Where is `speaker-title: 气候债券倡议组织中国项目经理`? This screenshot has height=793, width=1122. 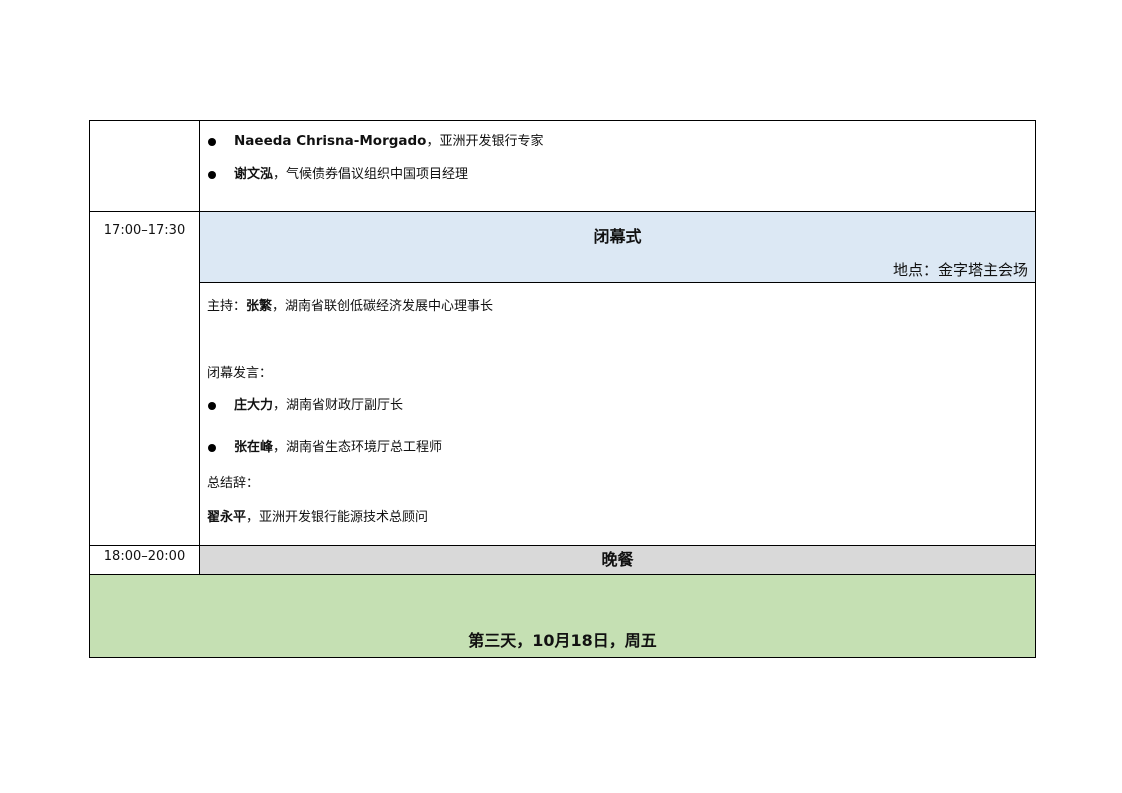
speaker-title: 气候债券倡议组织中国项目经理 is located at coordinates (377, 174).